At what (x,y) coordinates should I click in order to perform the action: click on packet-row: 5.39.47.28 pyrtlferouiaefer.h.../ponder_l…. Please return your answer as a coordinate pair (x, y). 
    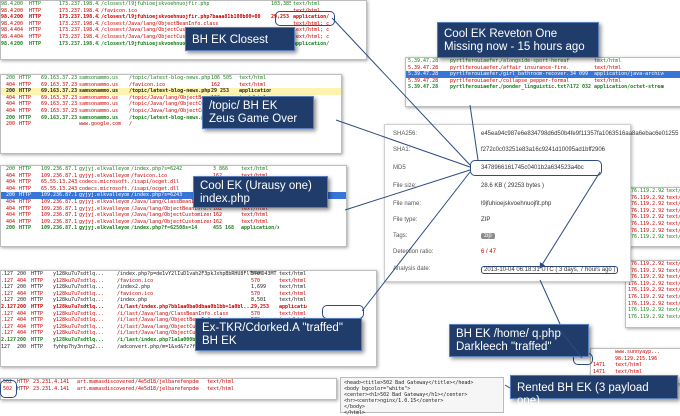
    Looking at the image, I should click on (543, 87).